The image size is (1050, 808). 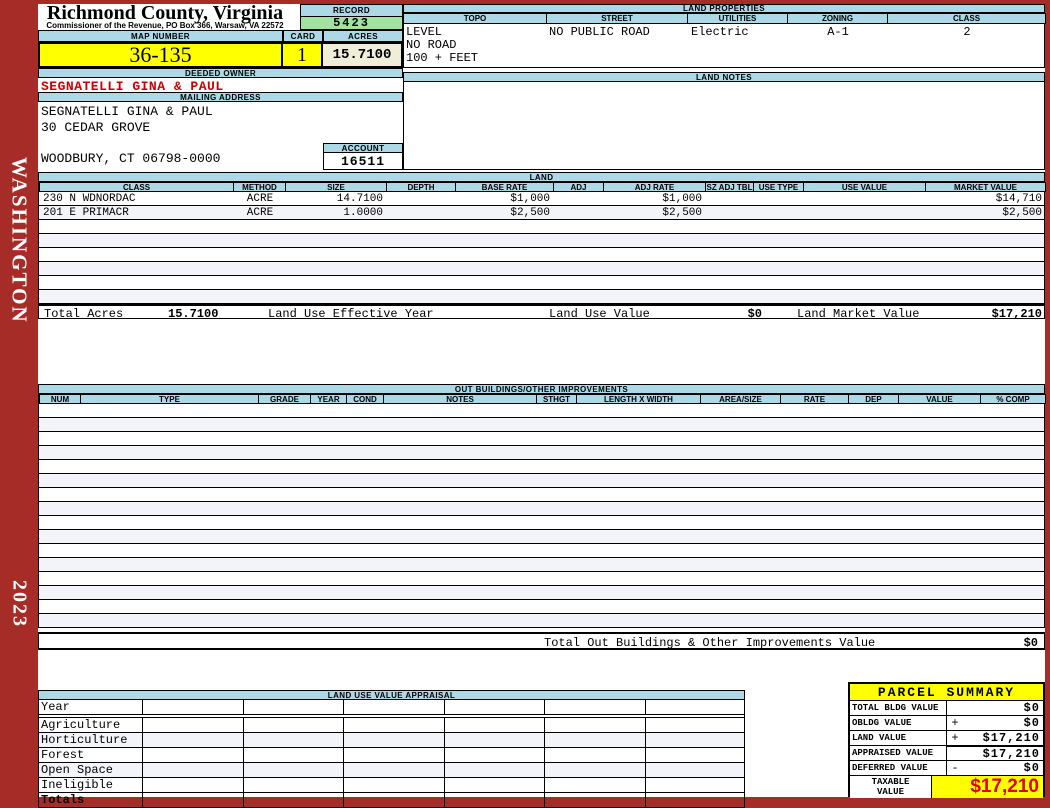 What do you see at coordinates (986, 187) in the screenshot?
I see `column-header: MARKET VALUE` at bounding box center [986, 187].